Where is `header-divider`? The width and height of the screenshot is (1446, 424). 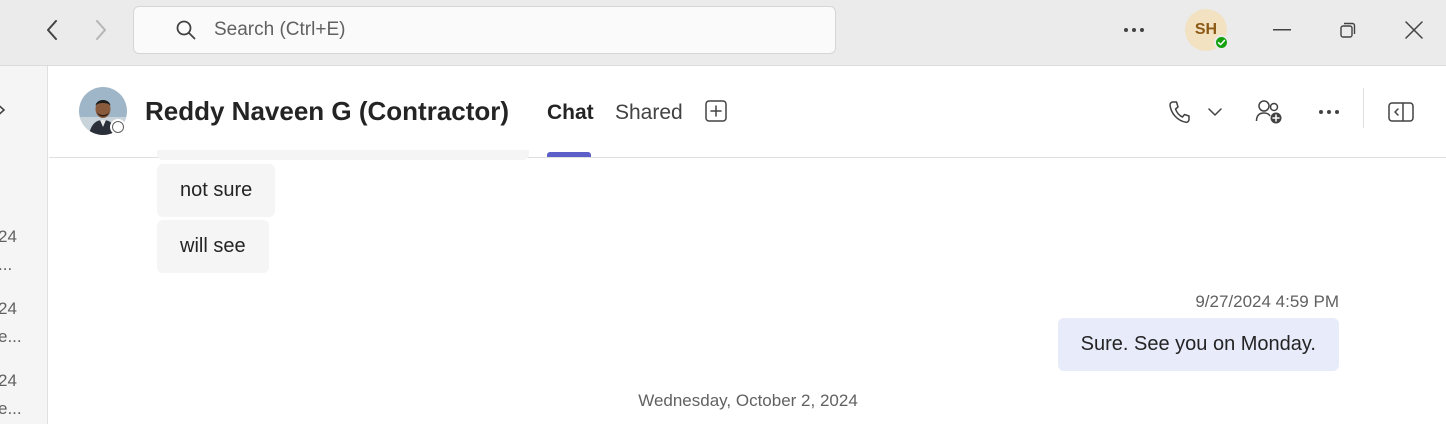
header-divider is located at coordinates (1363, 108).